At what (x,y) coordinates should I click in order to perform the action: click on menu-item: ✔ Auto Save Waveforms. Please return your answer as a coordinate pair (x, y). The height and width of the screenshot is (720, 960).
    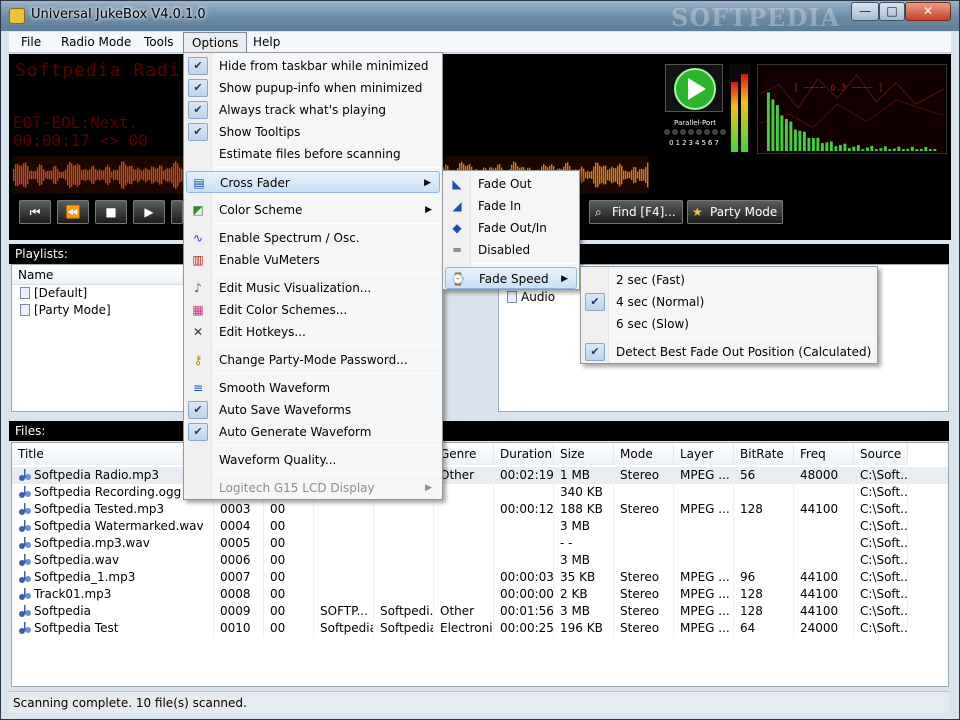
    Looking at the image, I should click on (313, 410).